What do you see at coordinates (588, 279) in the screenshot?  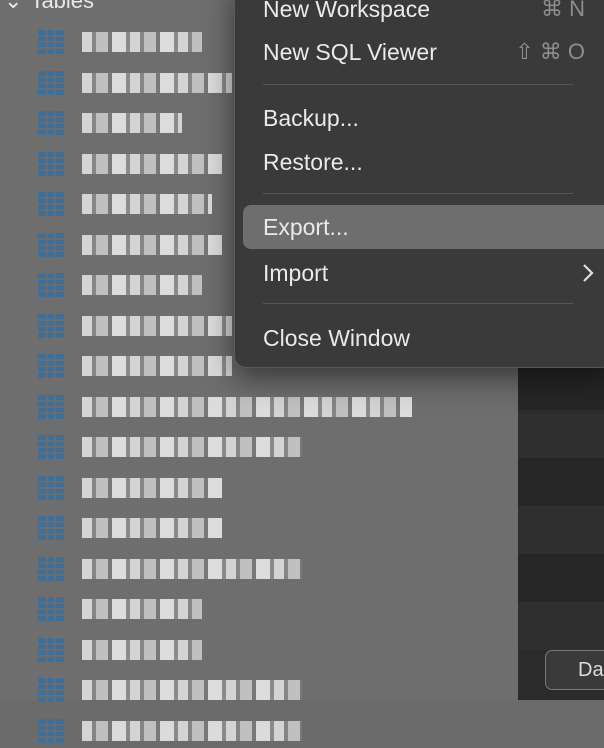 I see `chevron-right-icon` at bounding box center [588, 279].